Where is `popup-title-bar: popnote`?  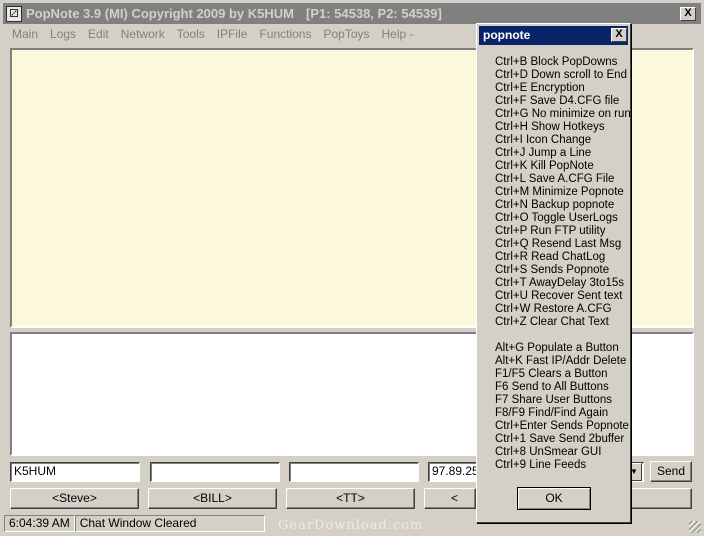
popup-title-bar: popnote is located at coordinates (553, 35).